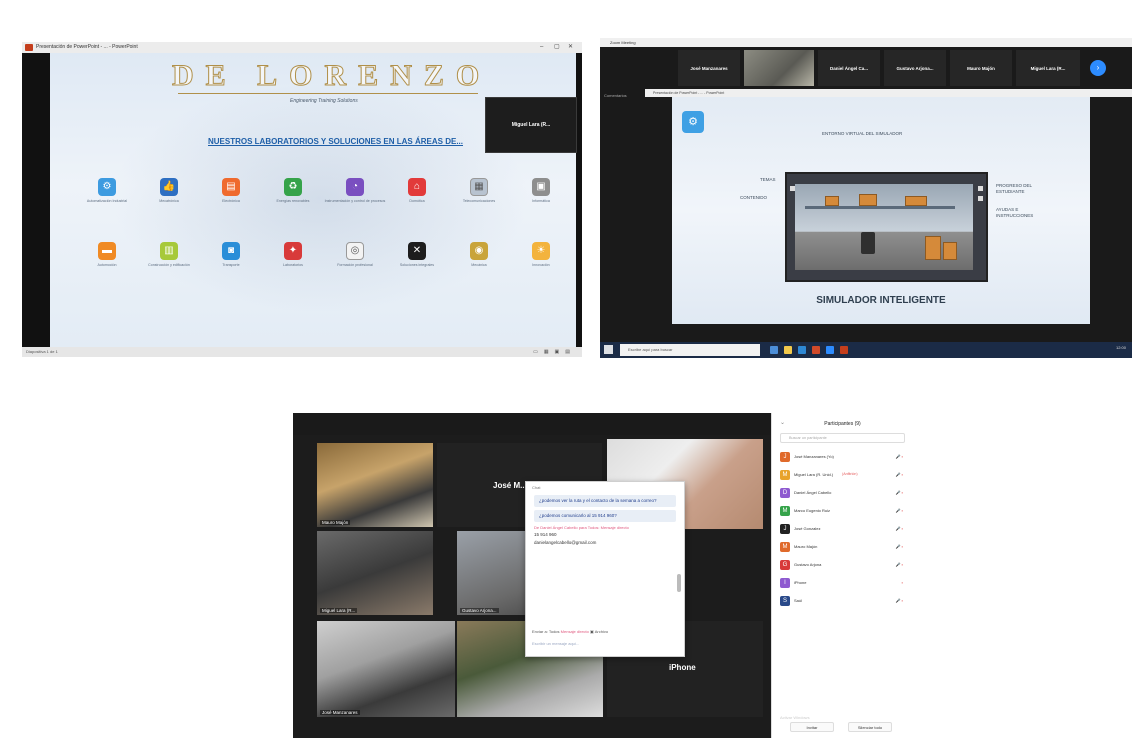  Describe the element at coordinates (690, 350) in the screenshot. I see `taskbar-search: Escribe aquí para buscar` at that location.